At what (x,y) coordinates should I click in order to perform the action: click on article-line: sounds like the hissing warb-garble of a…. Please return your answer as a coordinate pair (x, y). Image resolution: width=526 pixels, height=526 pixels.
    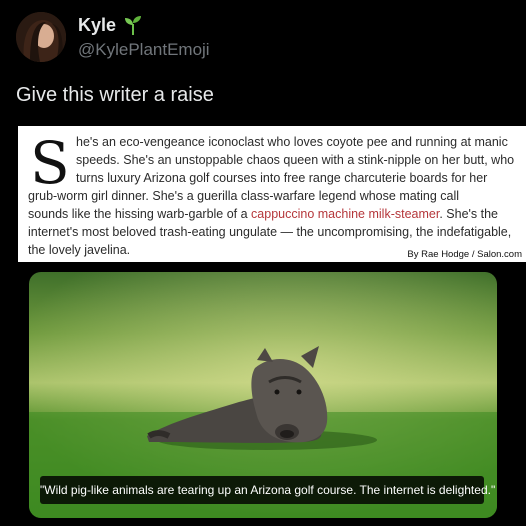
    Looking at the image, I should click on (263, 214).